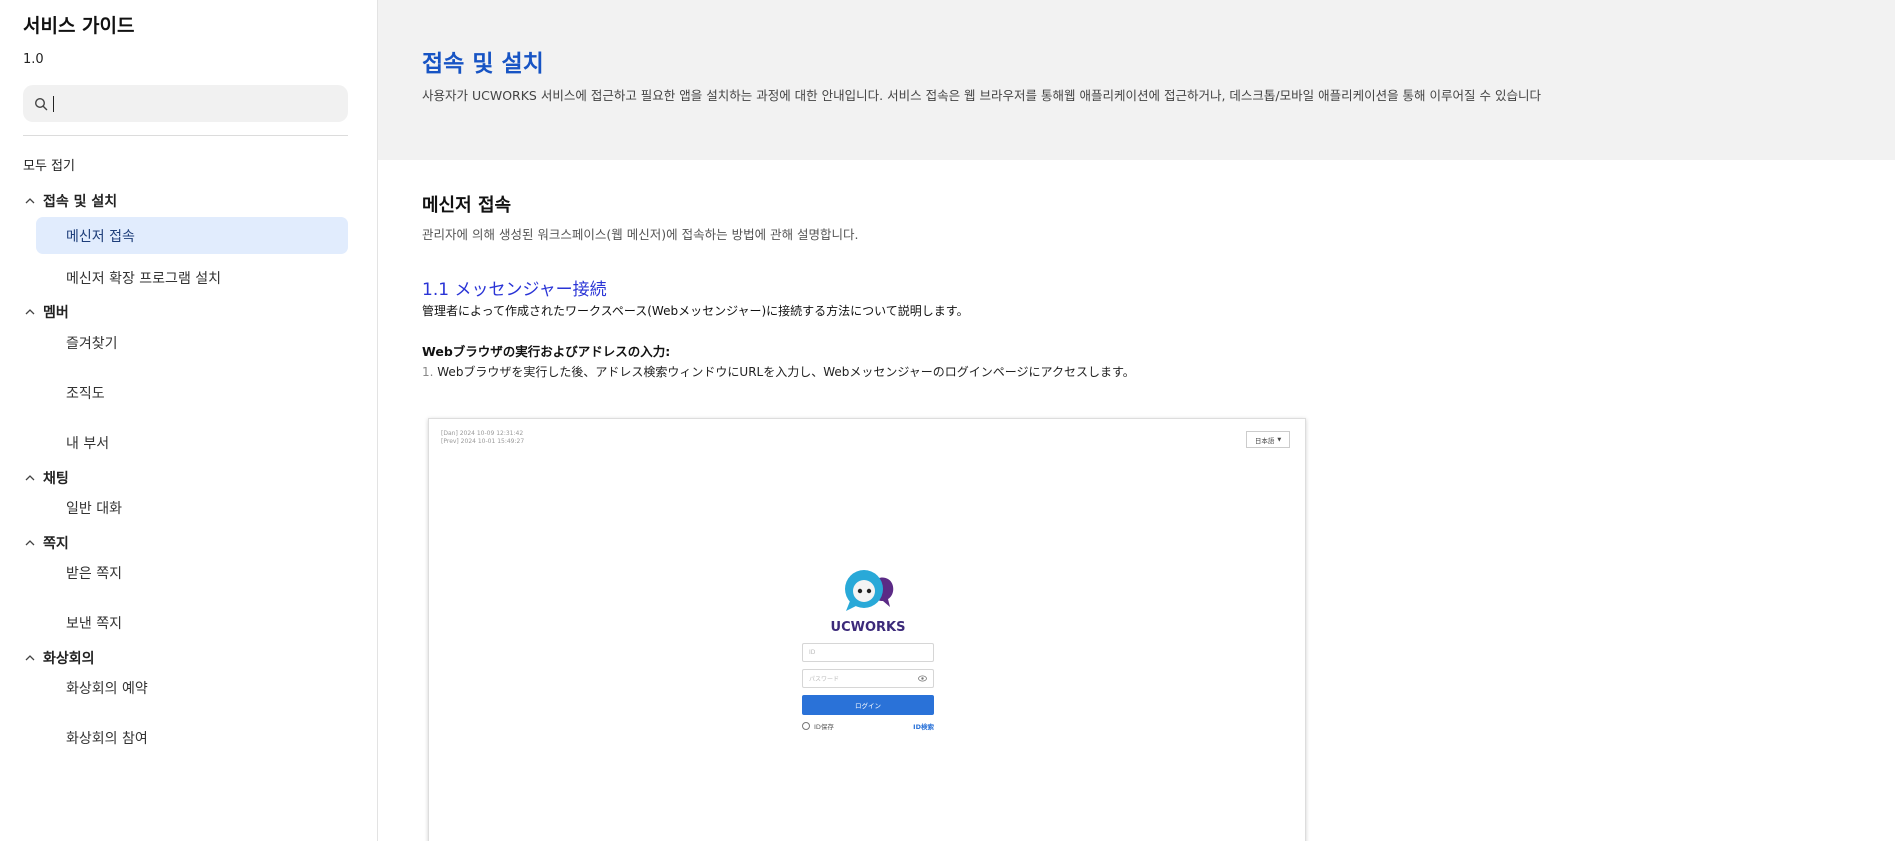  I want to click on caret-down-icon: ▼, so click(1279, 439).